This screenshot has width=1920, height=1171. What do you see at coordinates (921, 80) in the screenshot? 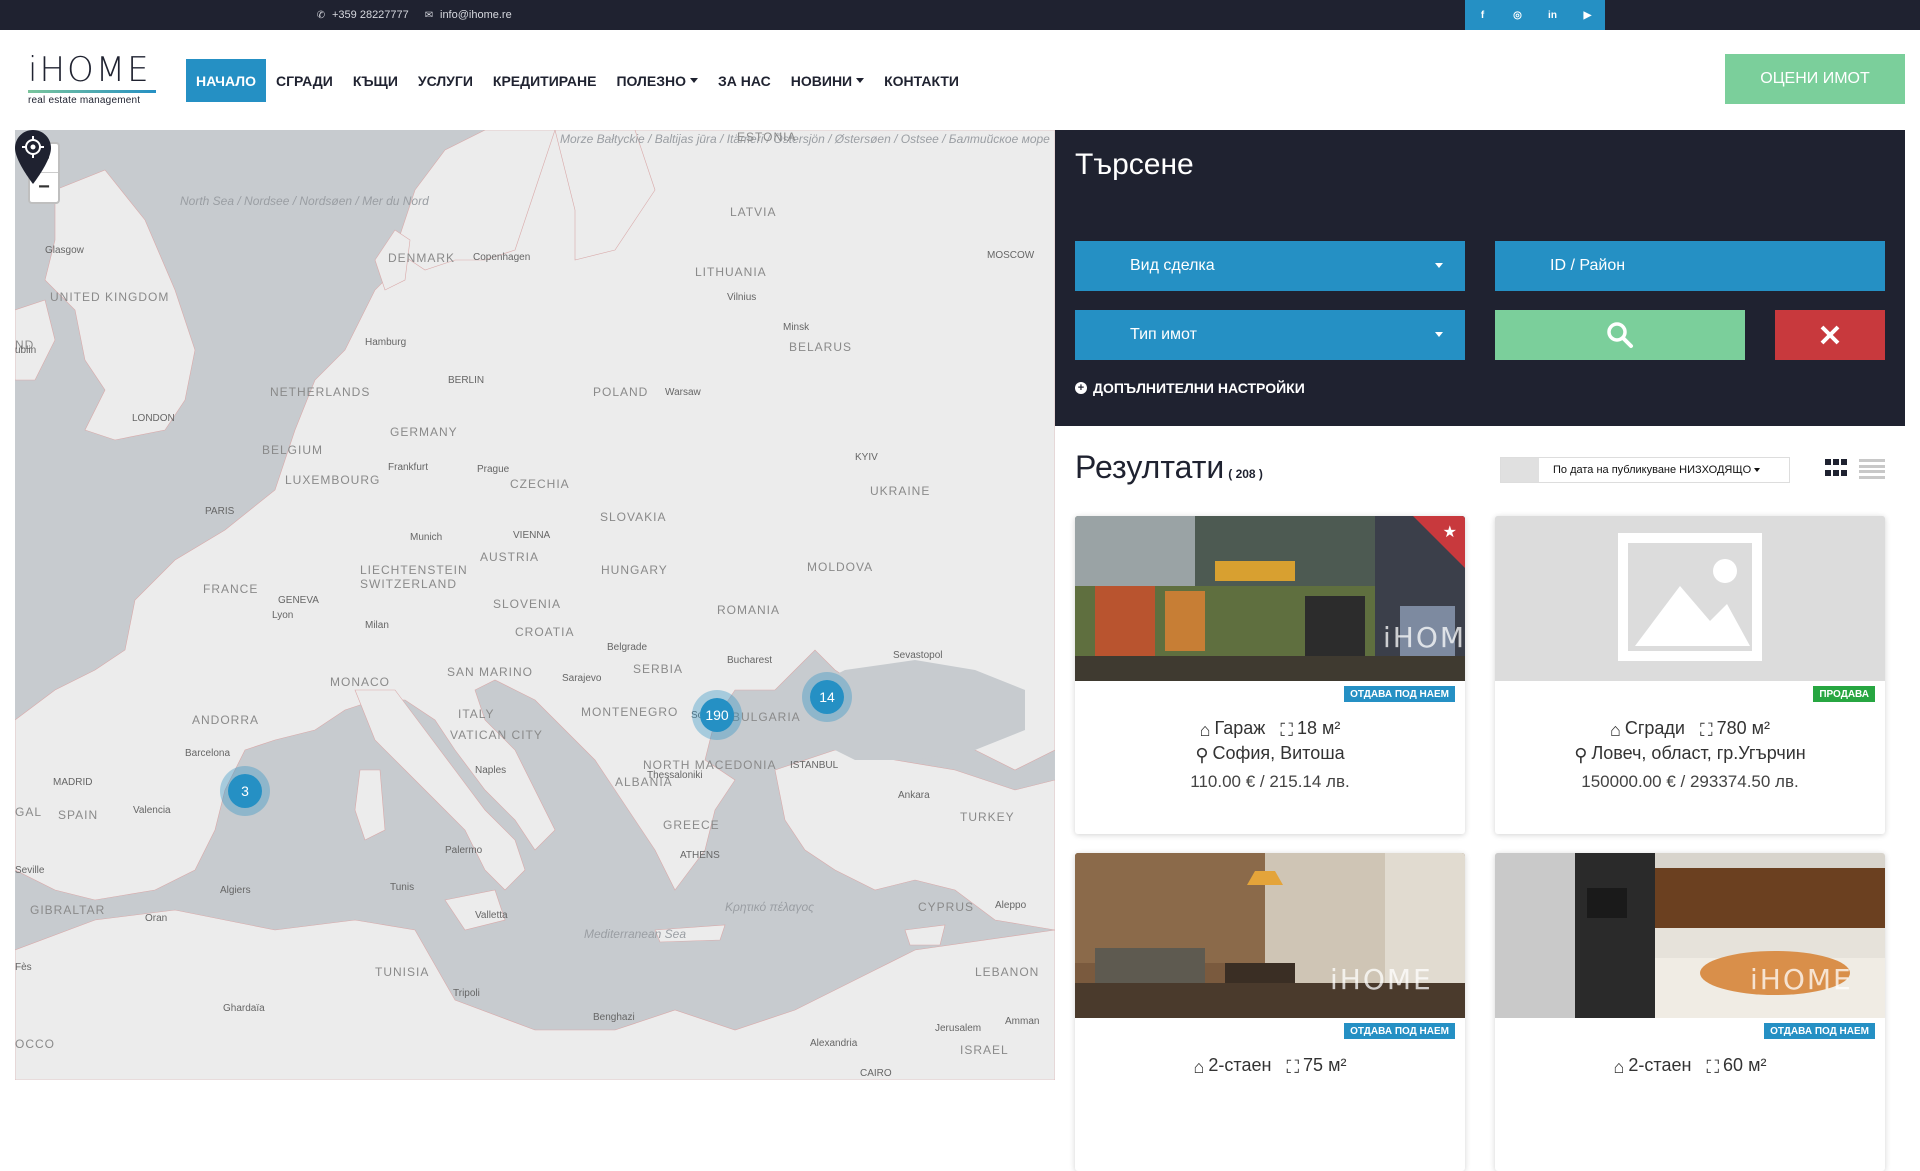
I see `nav-item-contacts: КОНТАКТИ` at bounding box center [921, 80].